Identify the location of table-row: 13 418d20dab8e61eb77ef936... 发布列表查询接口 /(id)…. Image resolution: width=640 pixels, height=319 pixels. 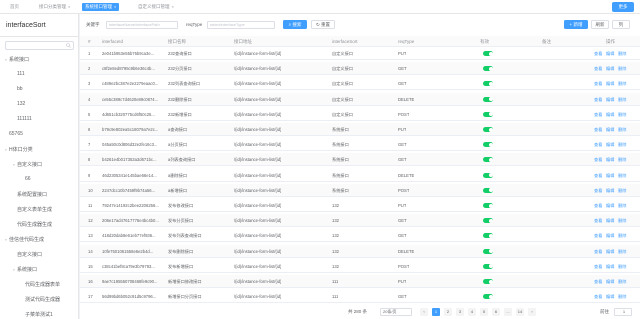
(360, 236).